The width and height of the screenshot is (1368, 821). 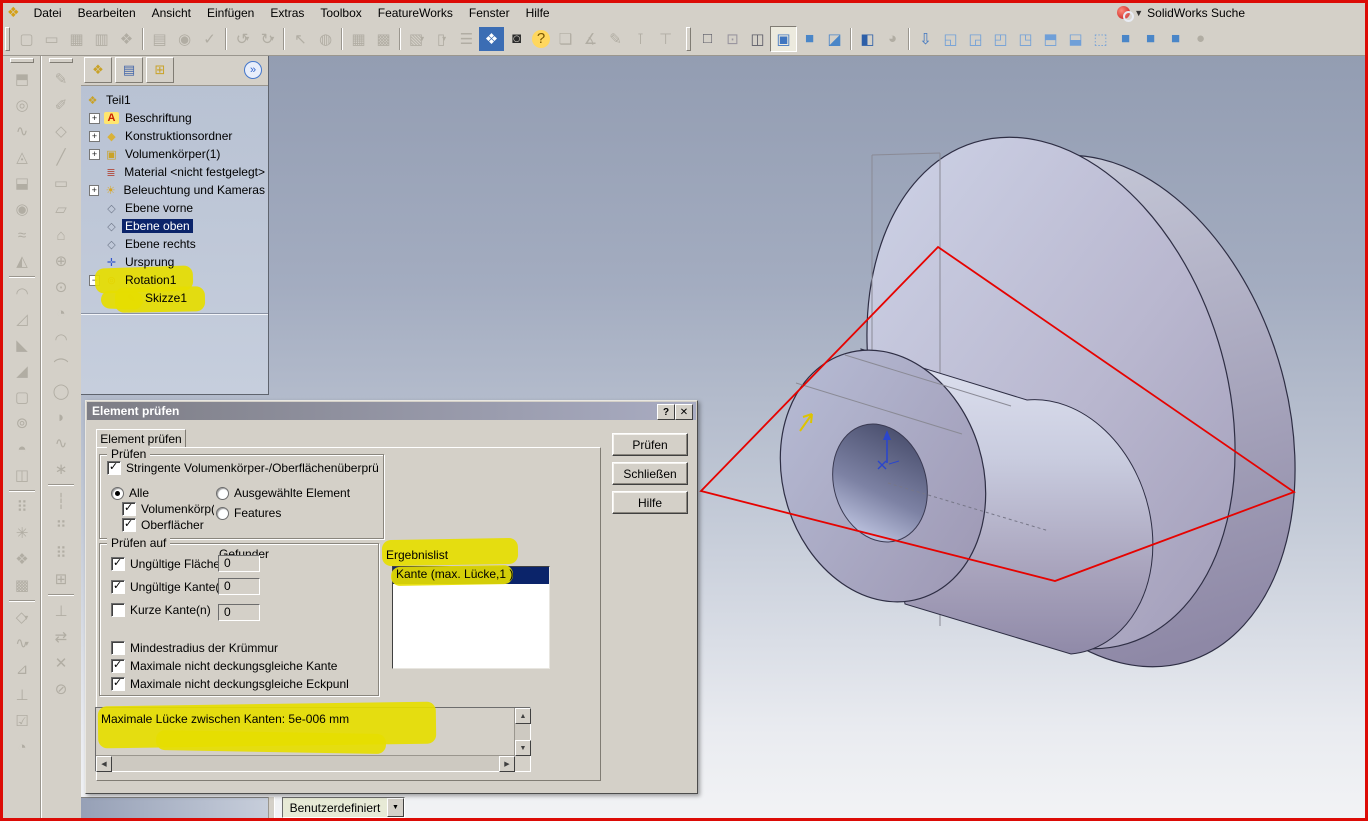 I want to click on hidden-lines-visible-button: ⊡, so click(x=732, y=39).